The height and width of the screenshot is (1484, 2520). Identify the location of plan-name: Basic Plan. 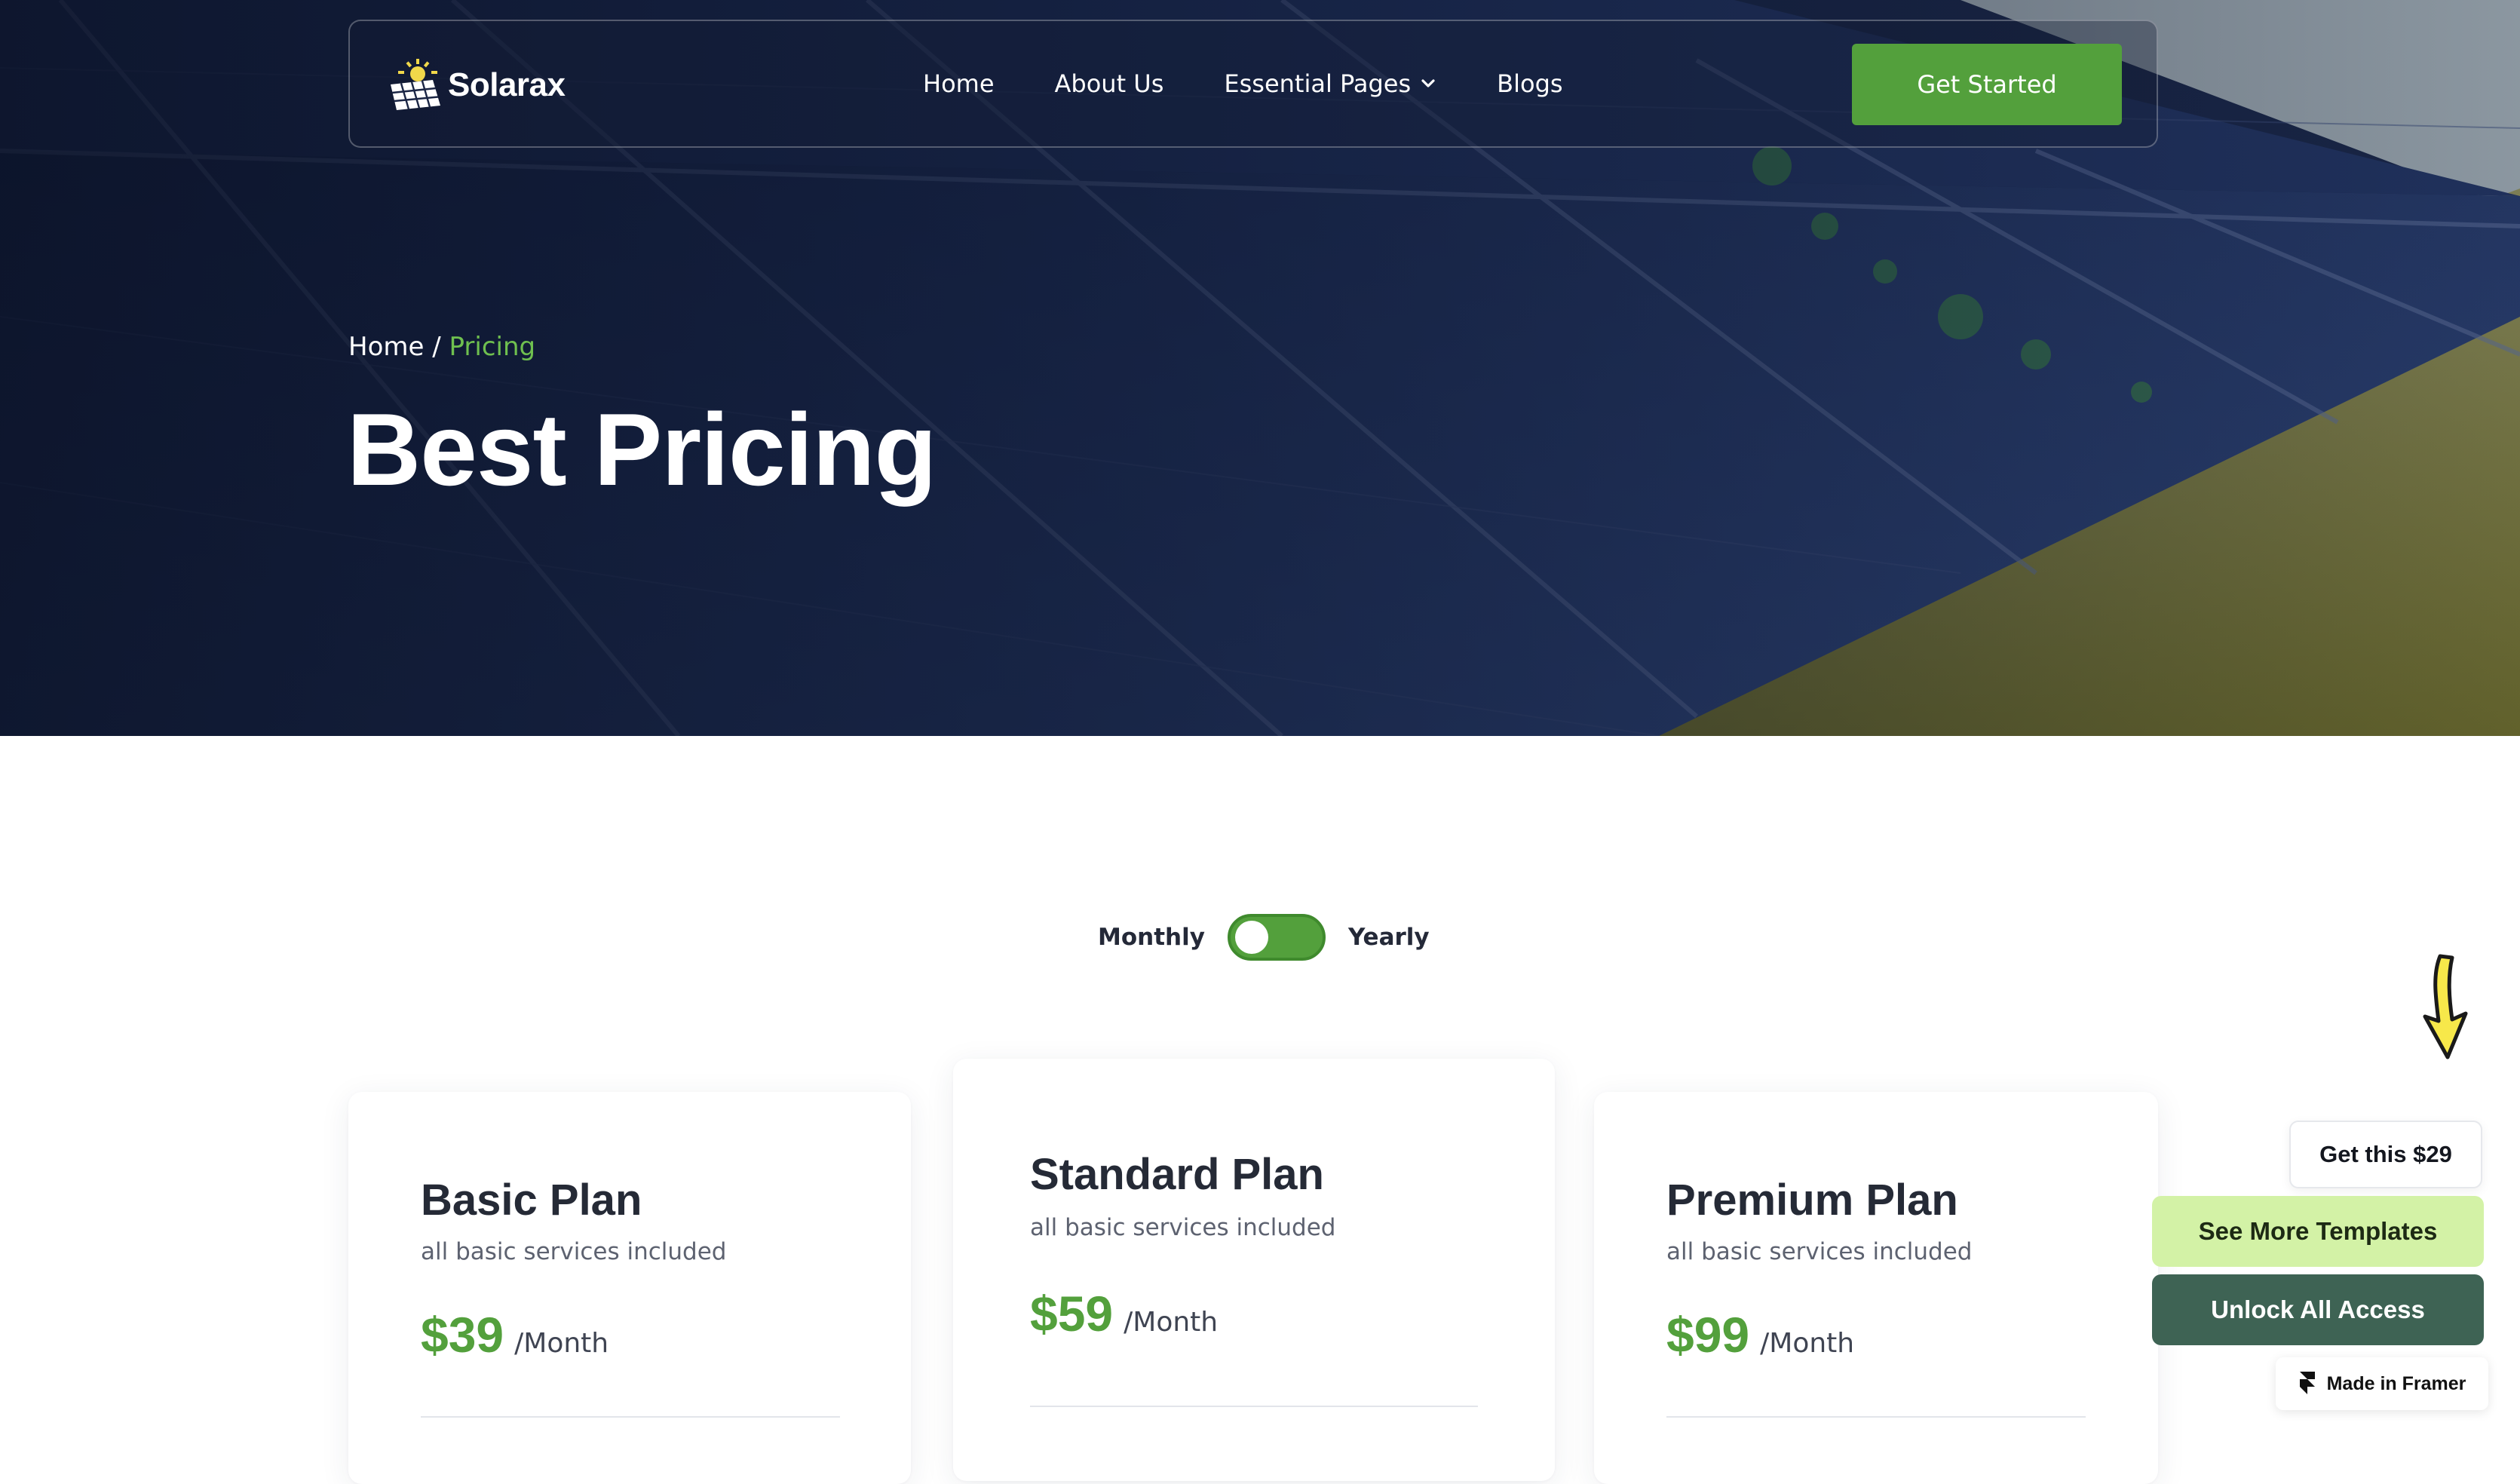
(531, 1200).